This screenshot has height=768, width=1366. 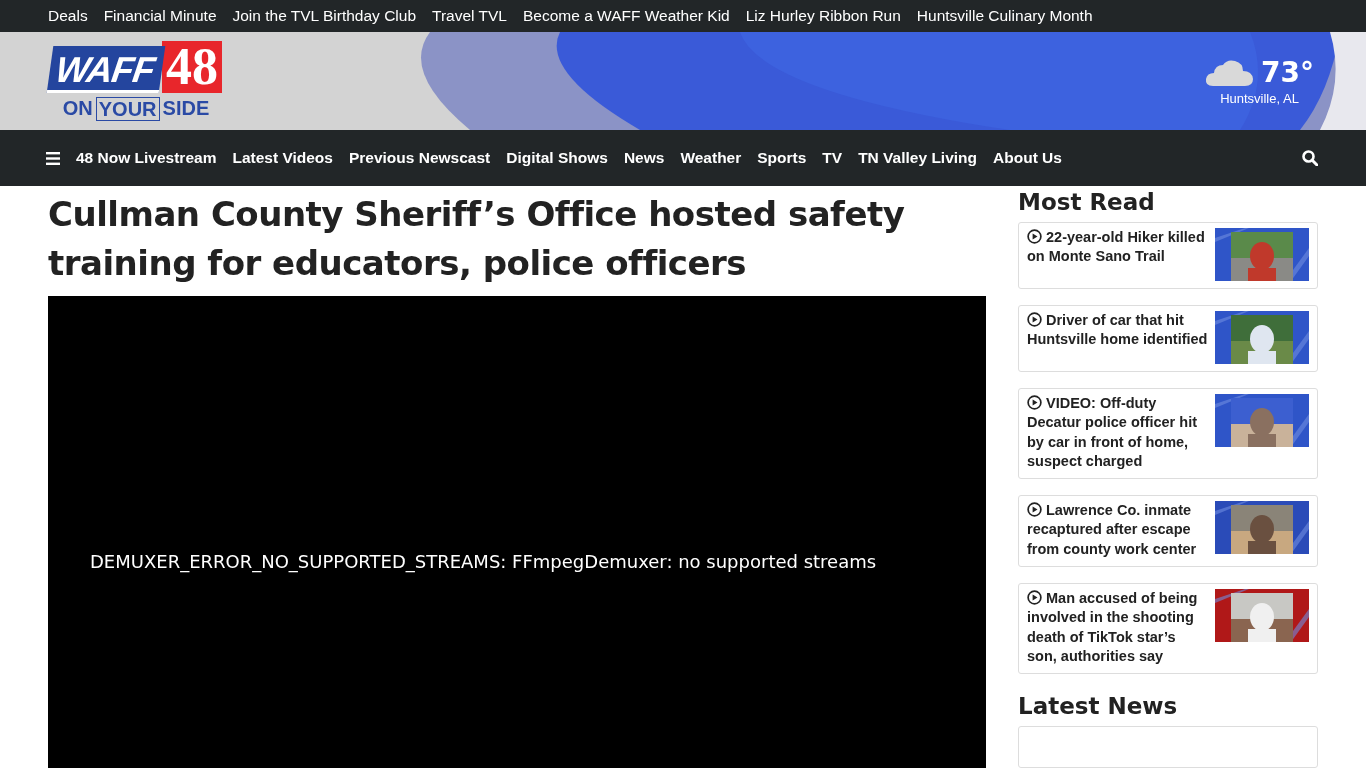 What do you see at coordinates (160, 16) in the screenshot?
I see `top-link: Financial Minute` at bounding box center [160, 16].